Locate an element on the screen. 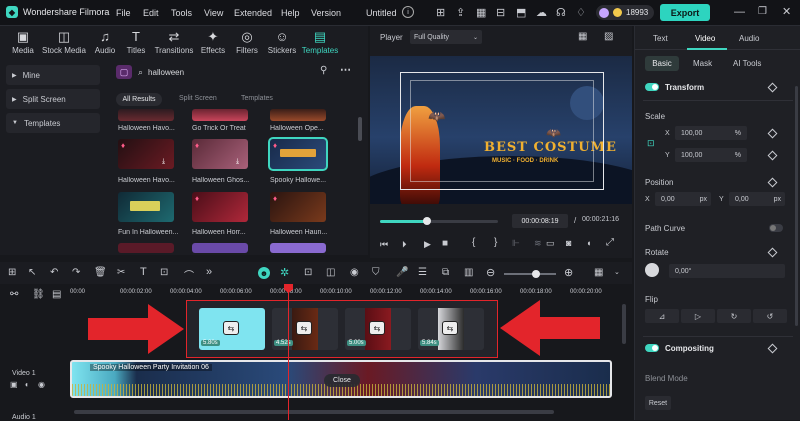 The image size is (800, 421). more-options-icon: ⋯ is located at coordinates (345, 69).